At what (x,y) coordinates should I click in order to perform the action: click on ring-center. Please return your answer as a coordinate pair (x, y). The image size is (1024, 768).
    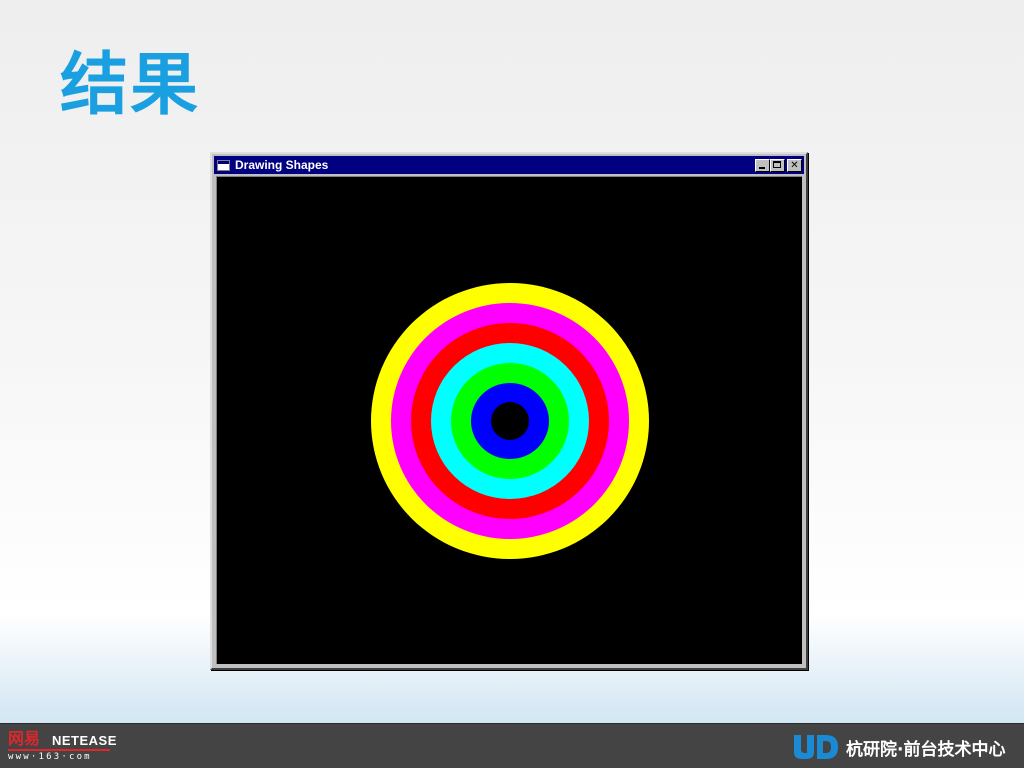
    Looking at the image, I should click on (510, 421).